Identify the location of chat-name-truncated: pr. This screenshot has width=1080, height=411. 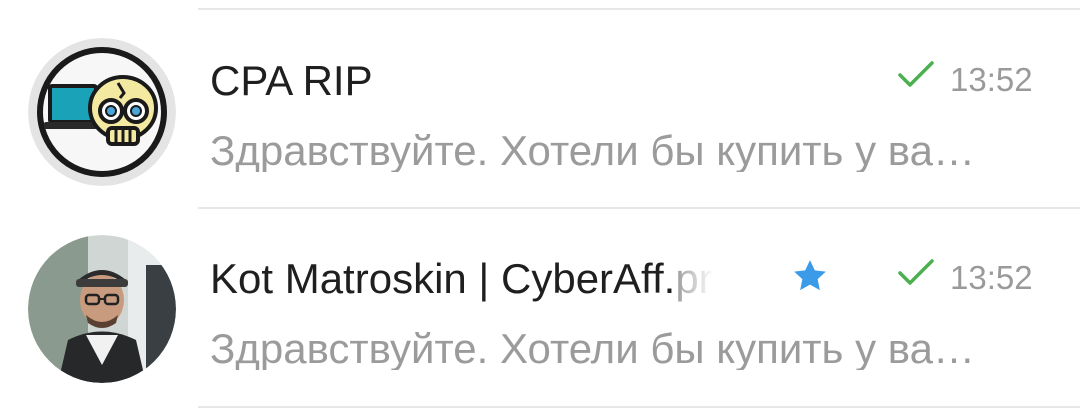
(694, 278).